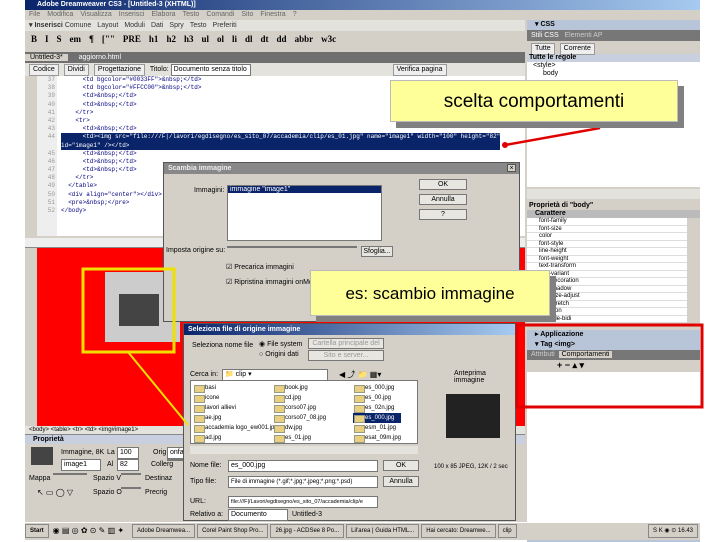 Image resolution: width=720 pixels, height=542 pixels. I want to click on red-pointer-line, so click(552, 136).